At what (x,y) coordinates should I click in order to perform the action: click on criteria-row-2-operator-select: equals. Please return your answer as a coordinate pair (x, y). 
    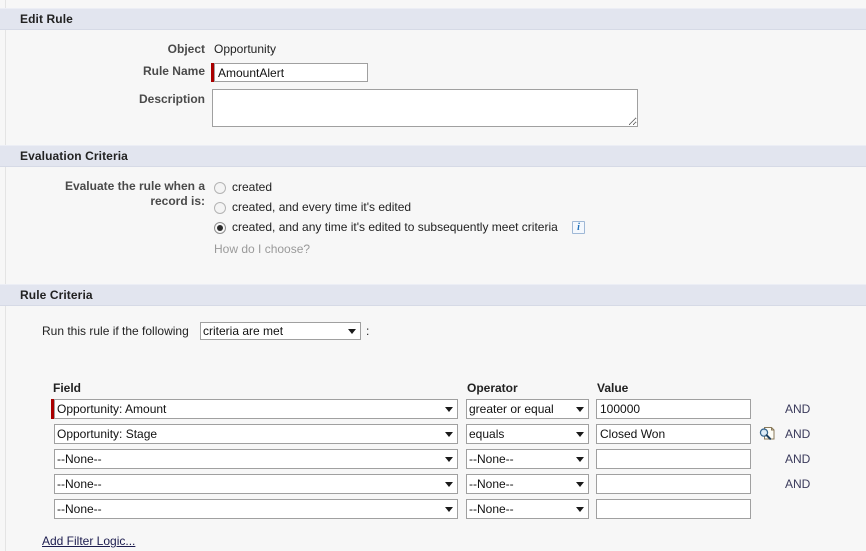
    Looking at the image, I should click on (527, 434).